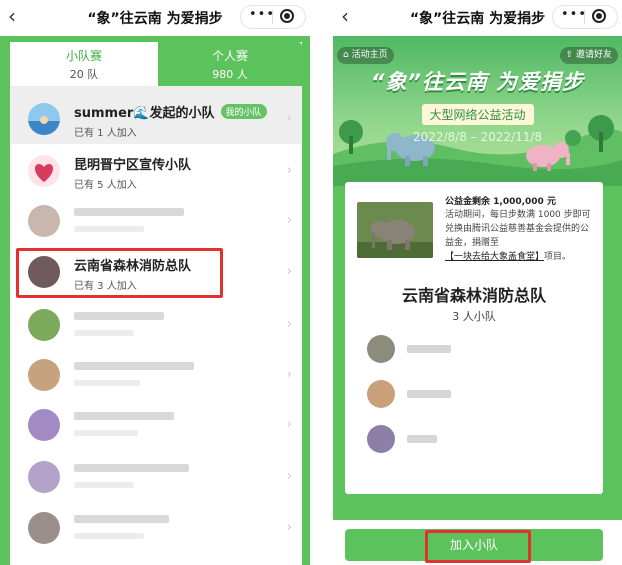 The image size is (622, 565). I want to click on team-members: 已有 5 人加入, so click(105, 185).